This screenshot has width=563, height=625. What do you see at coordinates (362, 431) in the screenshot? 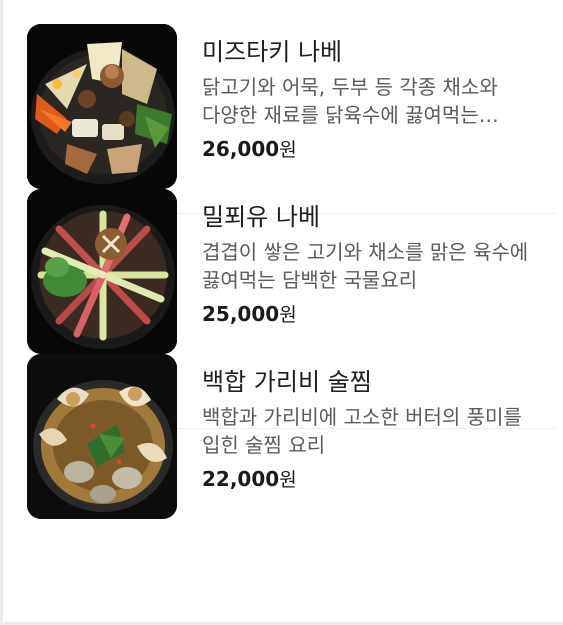
I see `menu-item-description: 백합과 가리비에 고소한 버터의 풍미를 입힌 술찜 요리` at bounding box center [362, 431].